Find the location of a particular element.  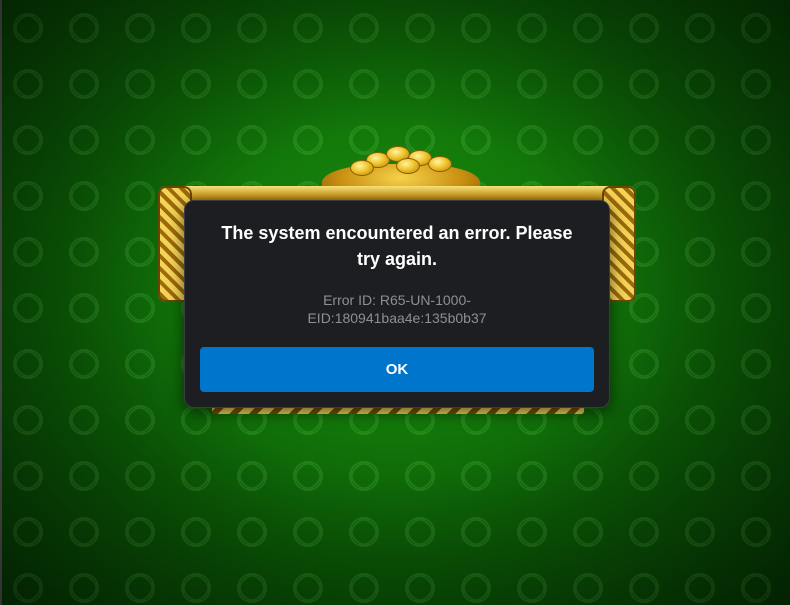

ok-button: OK is located at coordinates (397, 369).